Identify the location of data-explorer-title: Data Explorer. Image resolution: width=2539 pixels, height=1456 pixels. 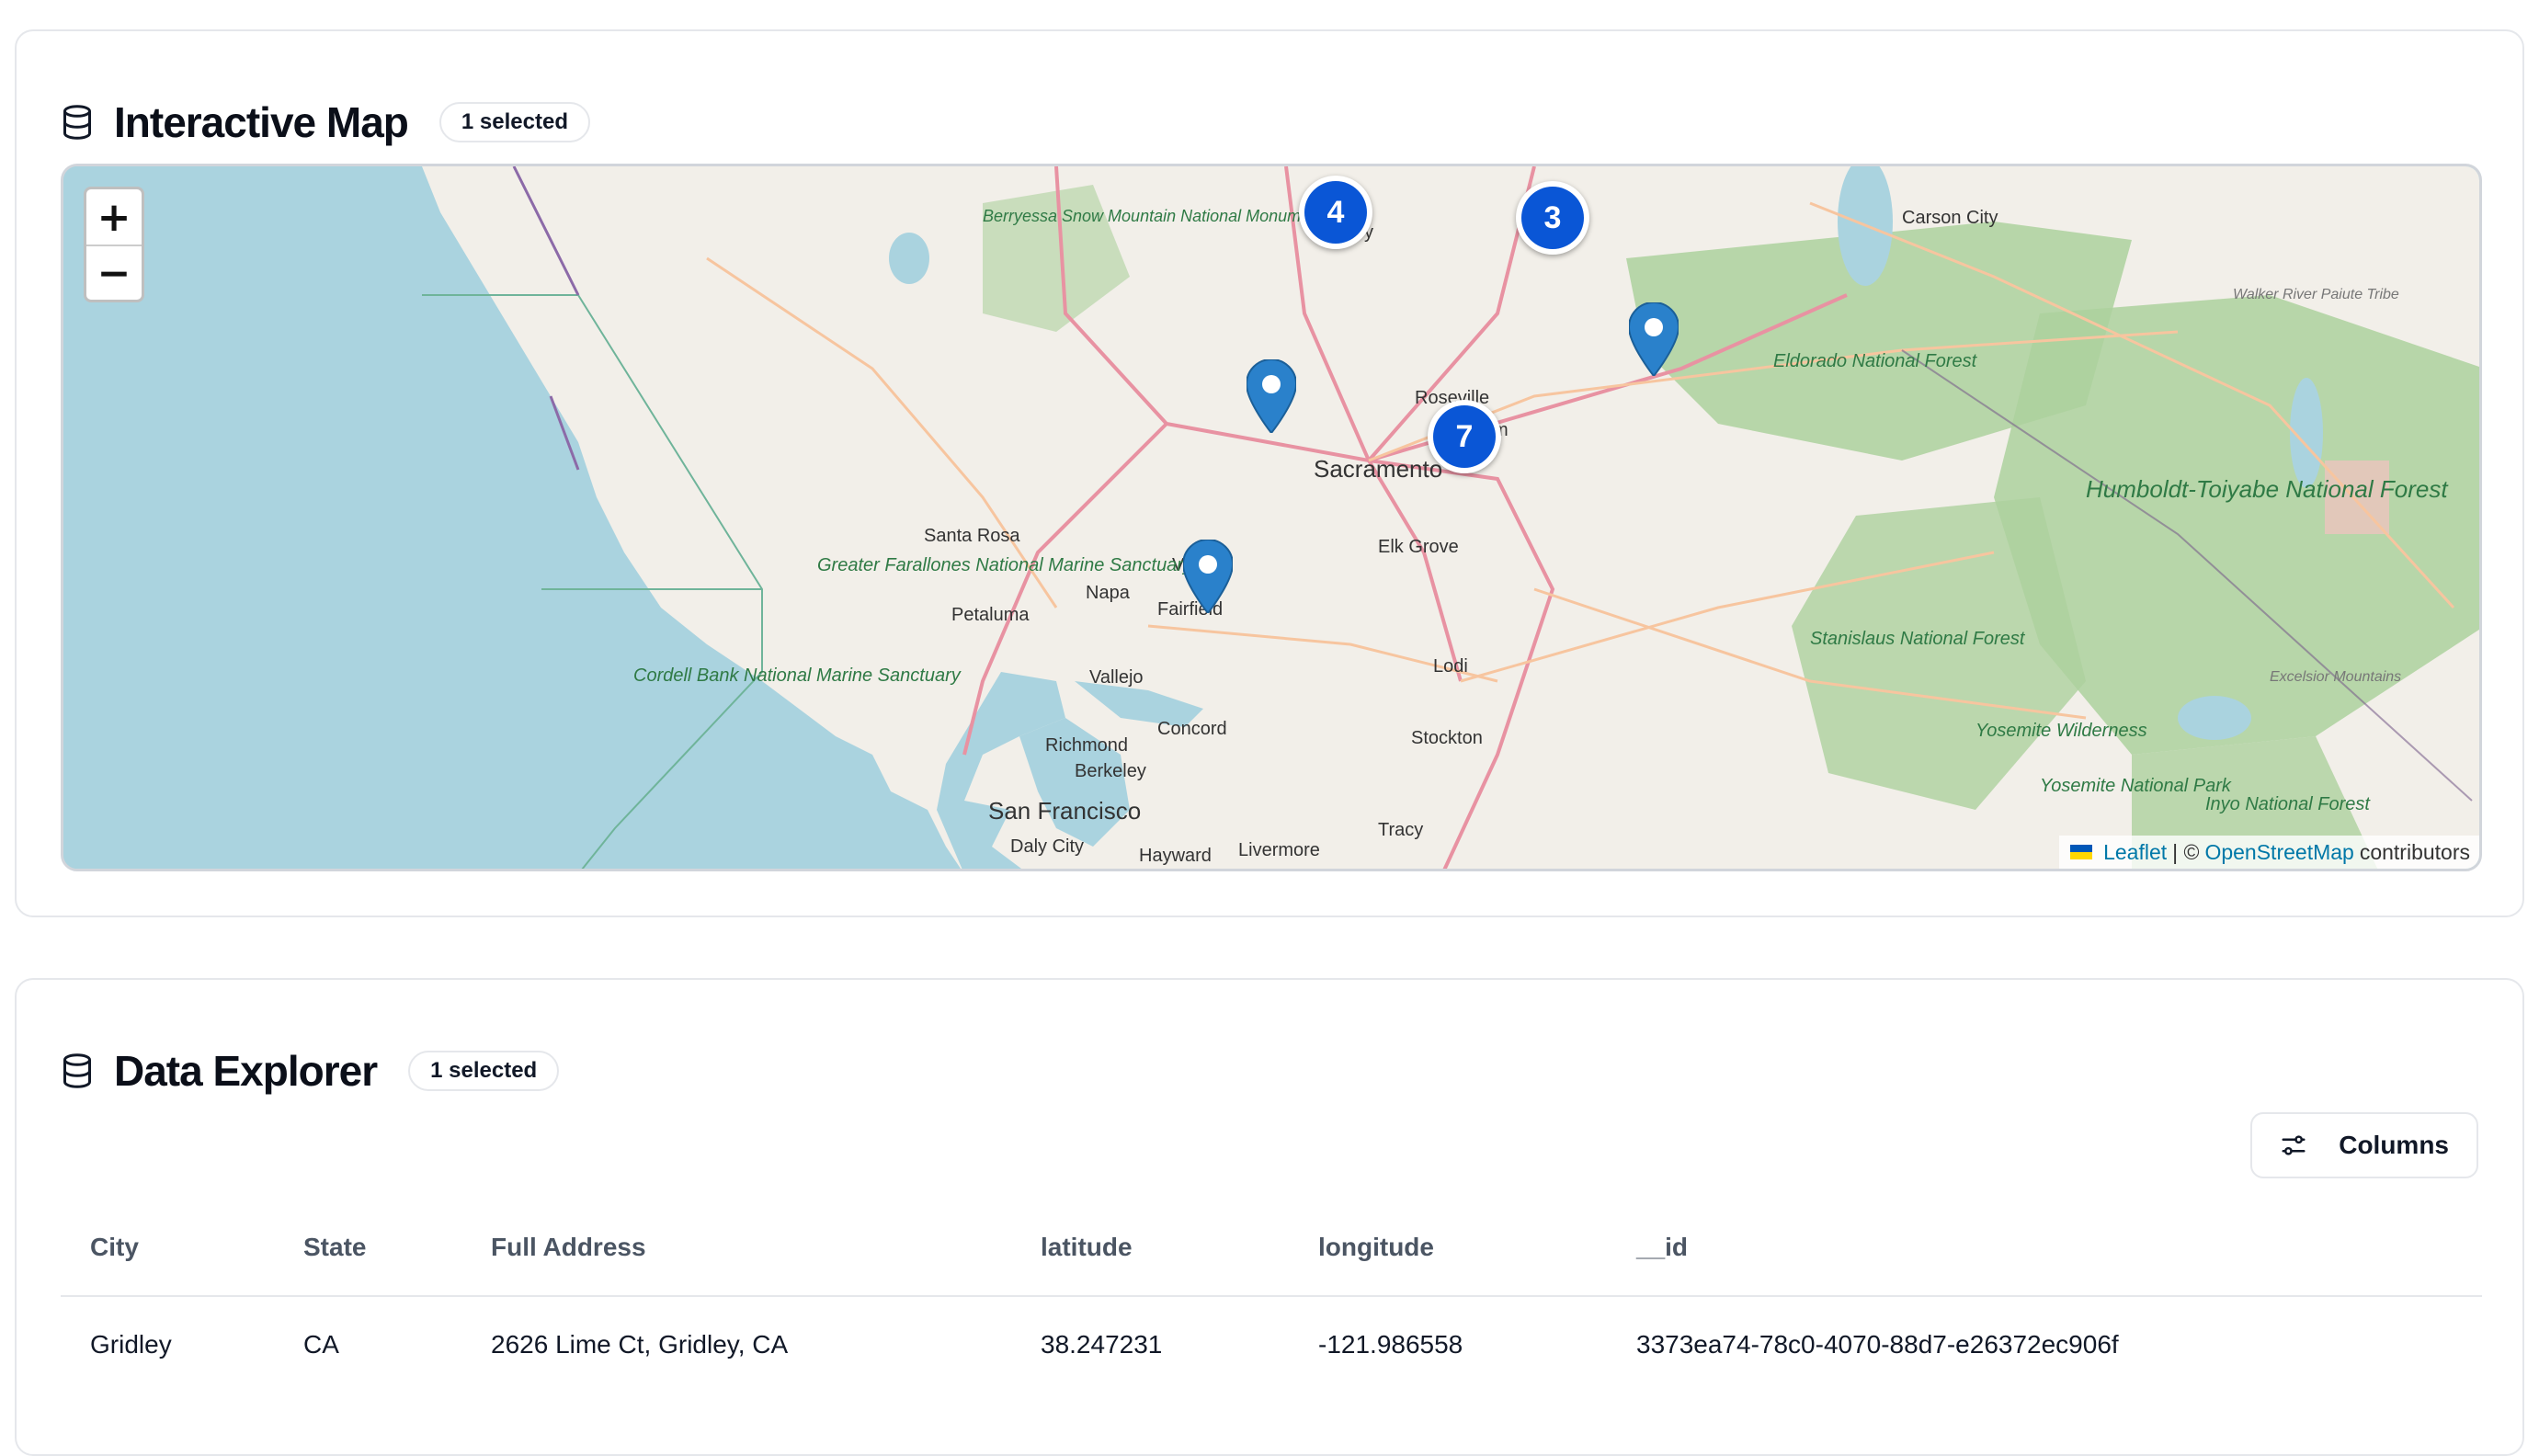
(246, 1071).